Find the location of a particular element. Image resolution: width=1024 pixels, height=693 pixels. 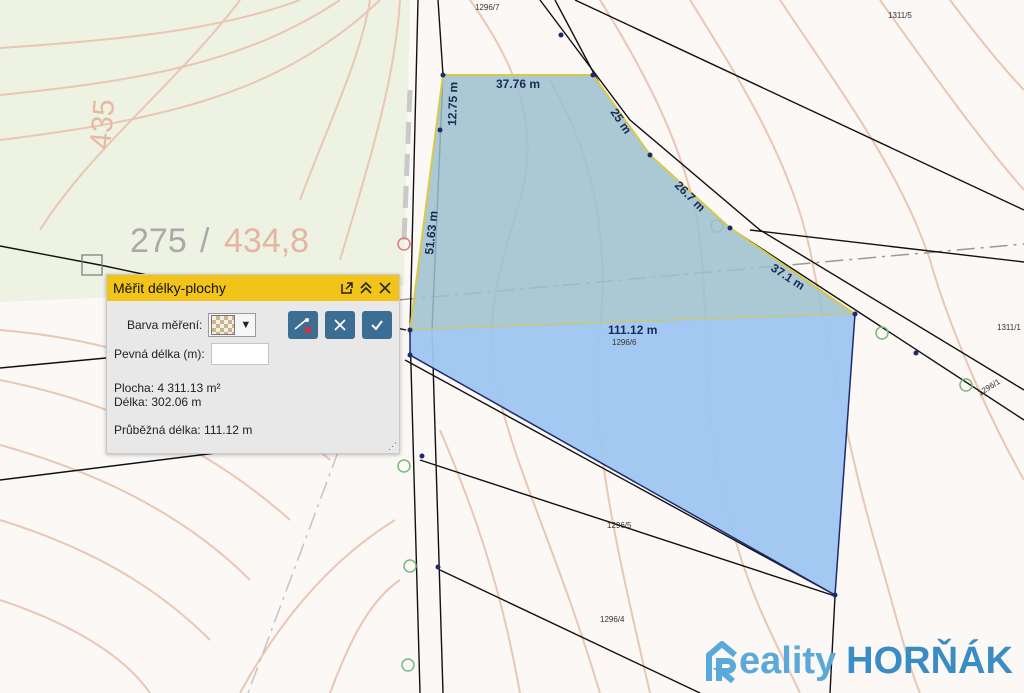

cancel-icon is located at coordinates (340, 325).